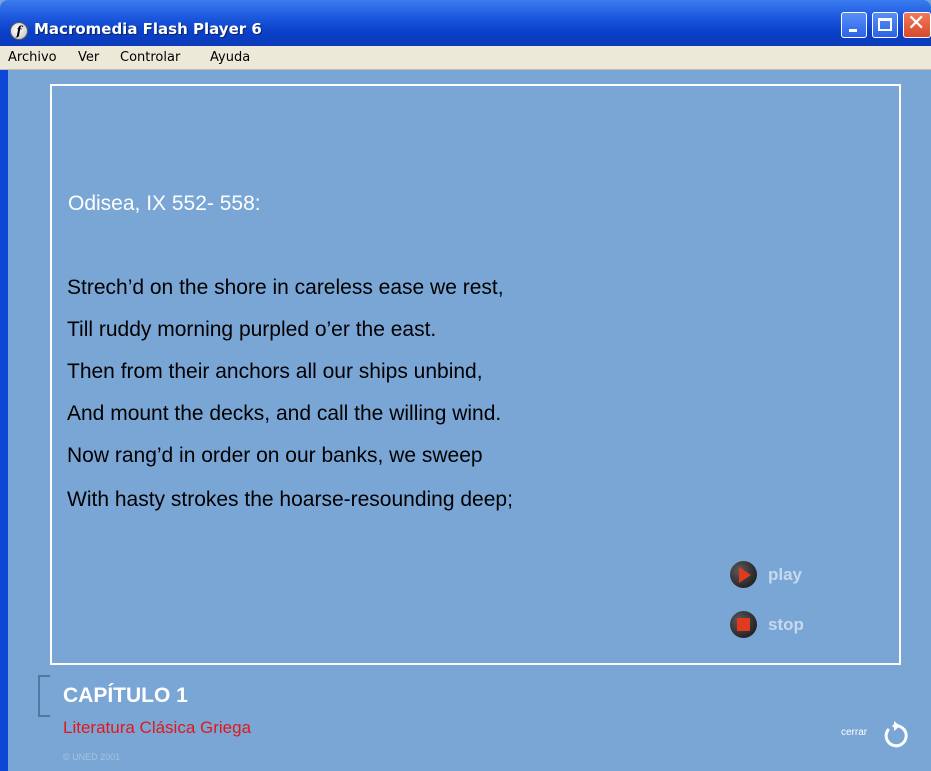 The height and width of the screenshot is (771, 931). What do you see at coordinates (786, 624) in the screenshot?
I see `stop-label: stop` at bounding box center [786, 624].